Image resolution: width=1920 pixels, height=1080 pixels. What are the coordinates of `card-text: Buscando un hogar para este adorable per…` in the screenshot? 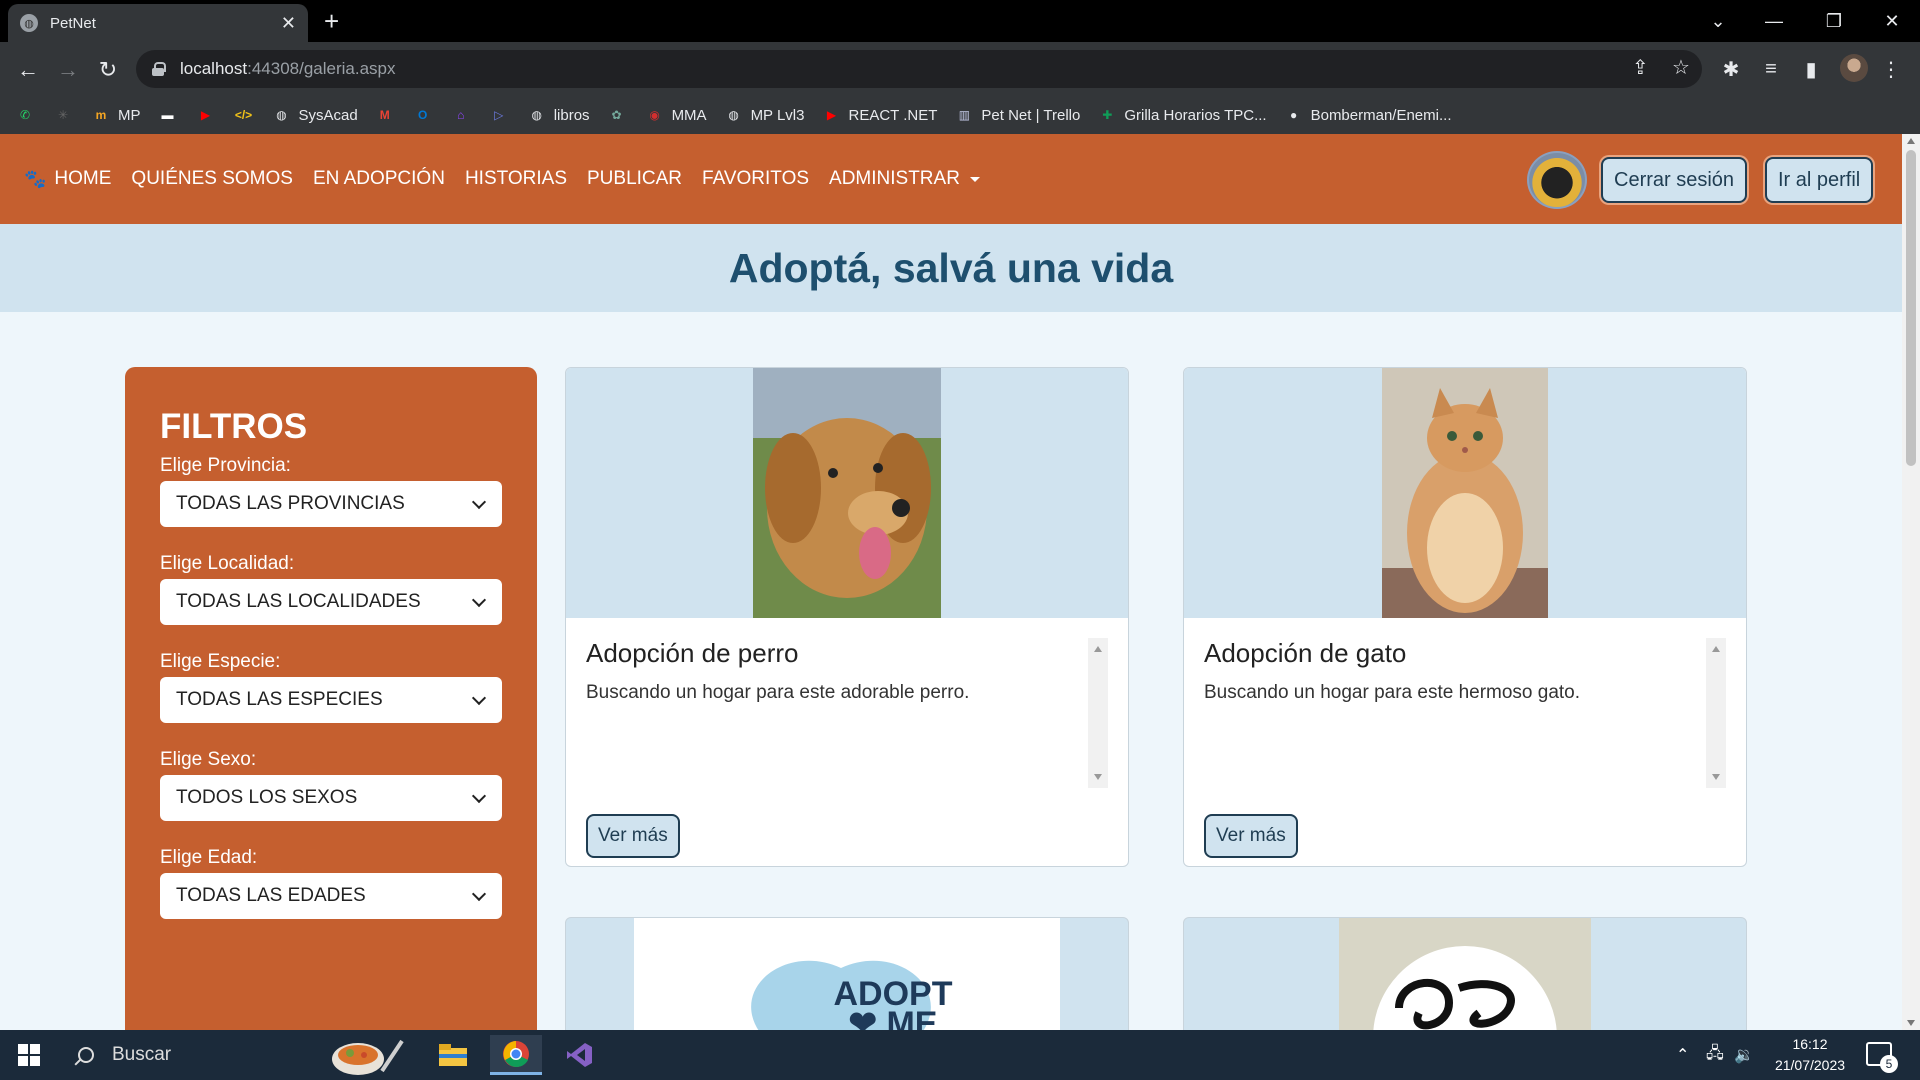 It's located at (778, 692).